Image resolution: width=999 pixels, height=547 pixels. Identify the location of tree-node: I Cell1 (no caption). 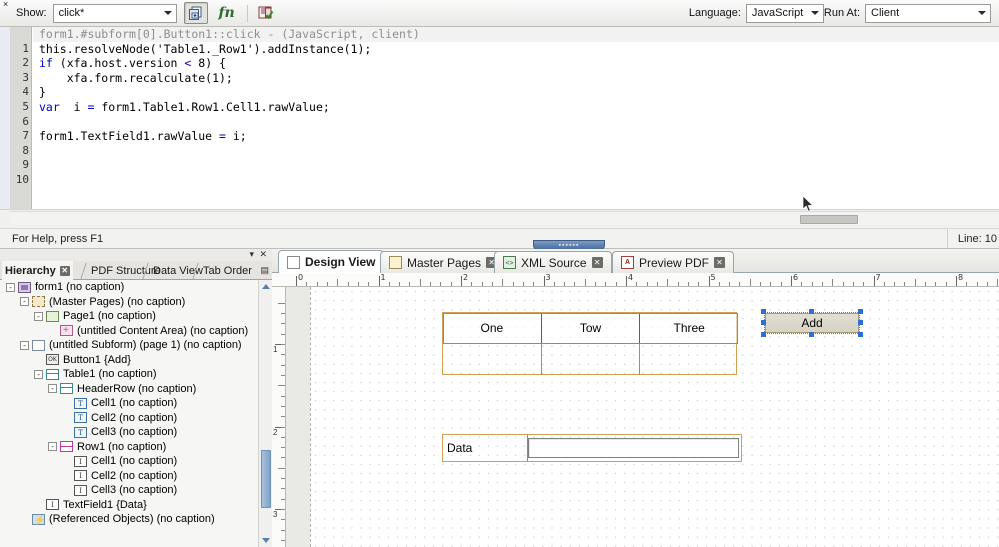
(129, 461).